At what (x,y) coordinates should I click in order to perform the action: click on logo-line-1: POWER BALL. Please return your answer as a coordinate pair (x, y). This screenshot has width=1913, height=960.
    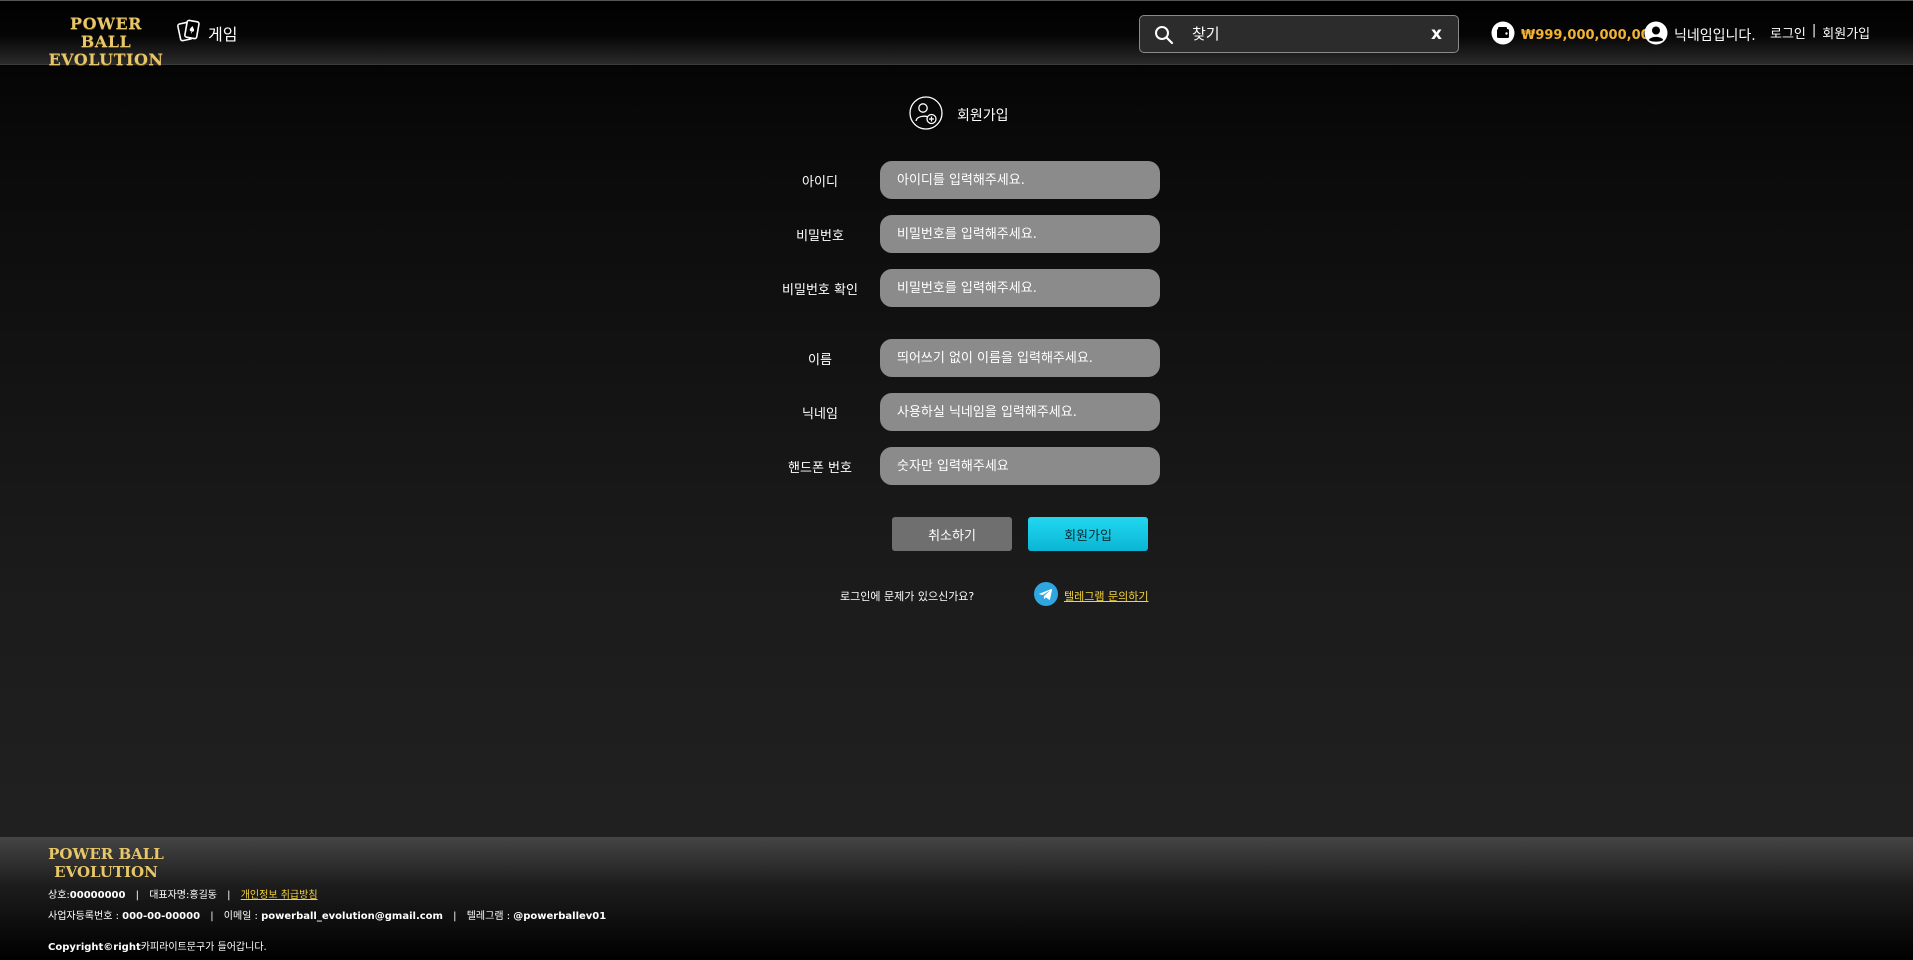
    Looking at the image, I should click on (106, 32).